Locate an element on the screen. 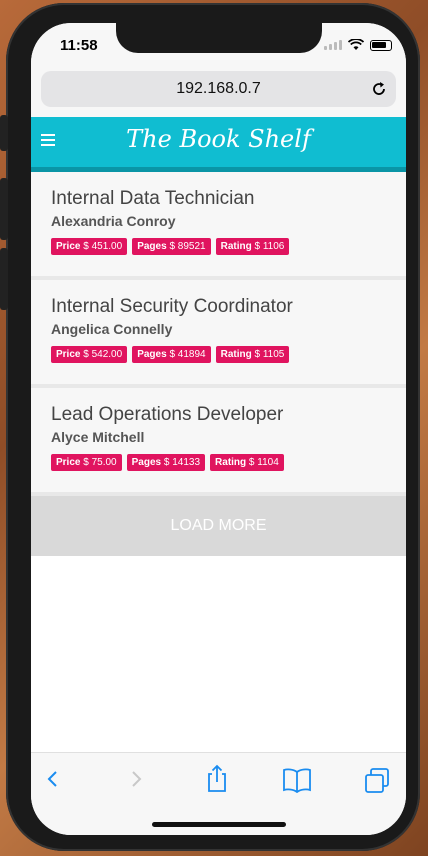 Image resolution: width=428 pixels, height=856 pixels. book-title: Internal Data Technician is located at coordinates (153, 198).